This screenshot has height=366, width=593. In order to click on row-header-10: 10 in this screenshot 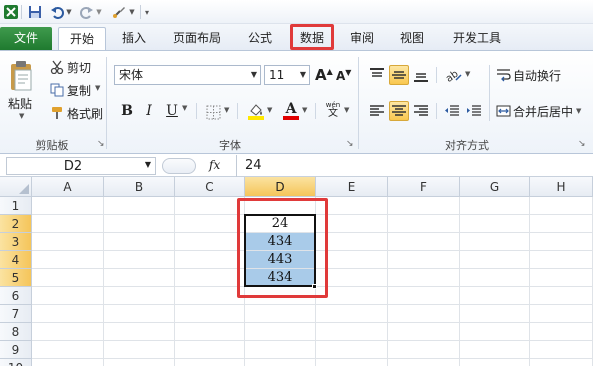, I will do `click(16, 362)`.